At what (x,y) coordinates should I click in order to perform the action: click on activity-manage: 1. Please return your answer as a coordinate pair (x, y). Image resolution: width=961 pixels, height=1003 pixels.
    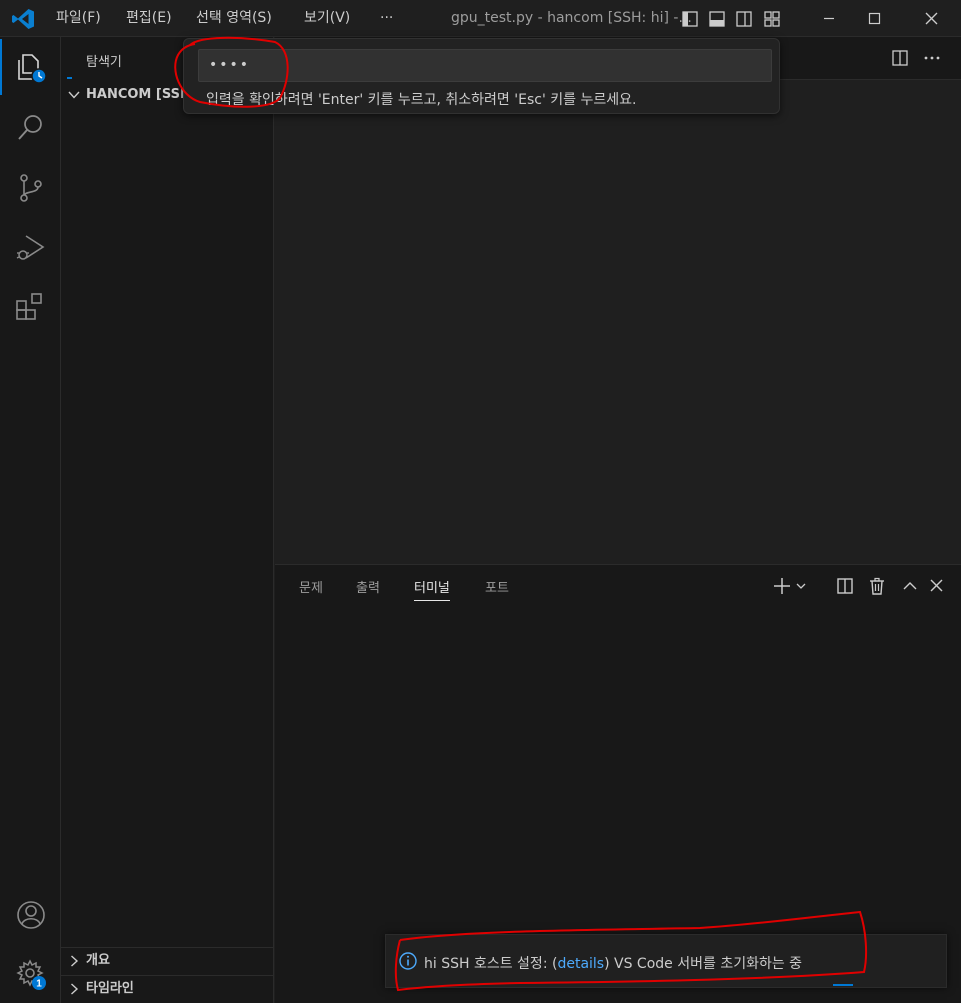
    Looking at the image, I should click on (30, 973).